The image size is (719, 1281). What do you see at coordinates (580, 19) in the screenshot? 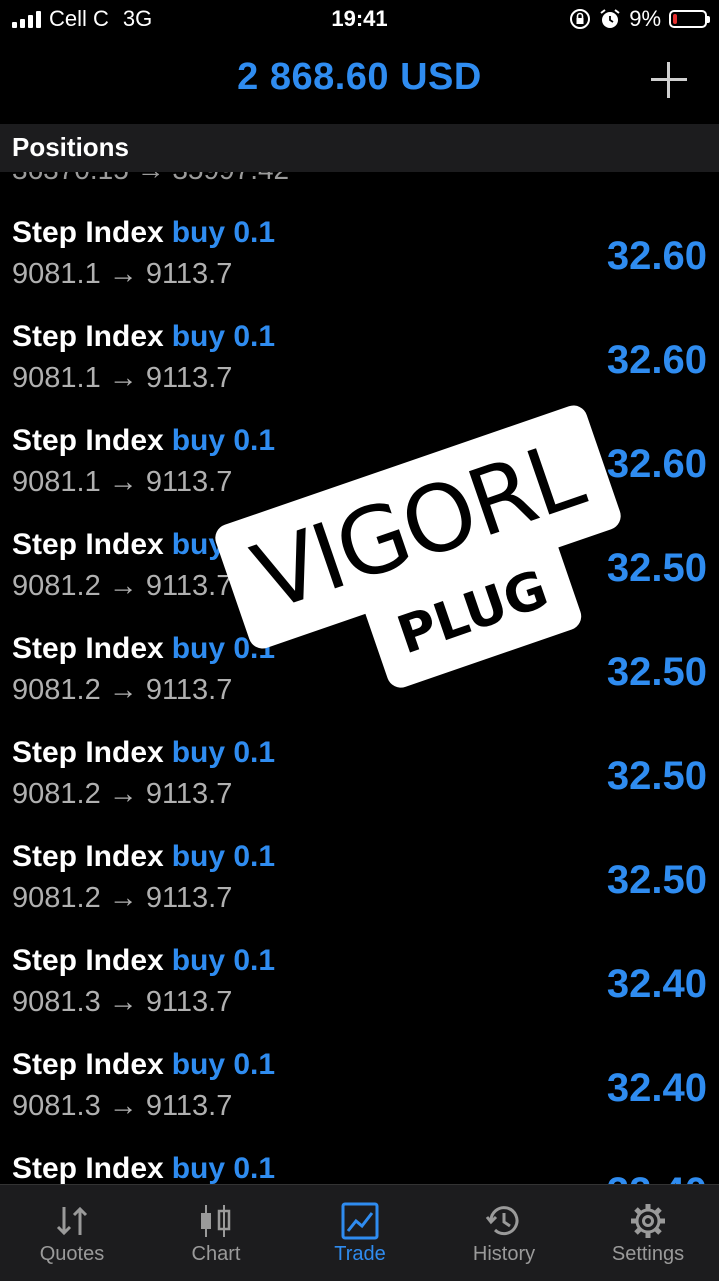
I see `rotation-lock-icon` at bounding box center [580, 19].